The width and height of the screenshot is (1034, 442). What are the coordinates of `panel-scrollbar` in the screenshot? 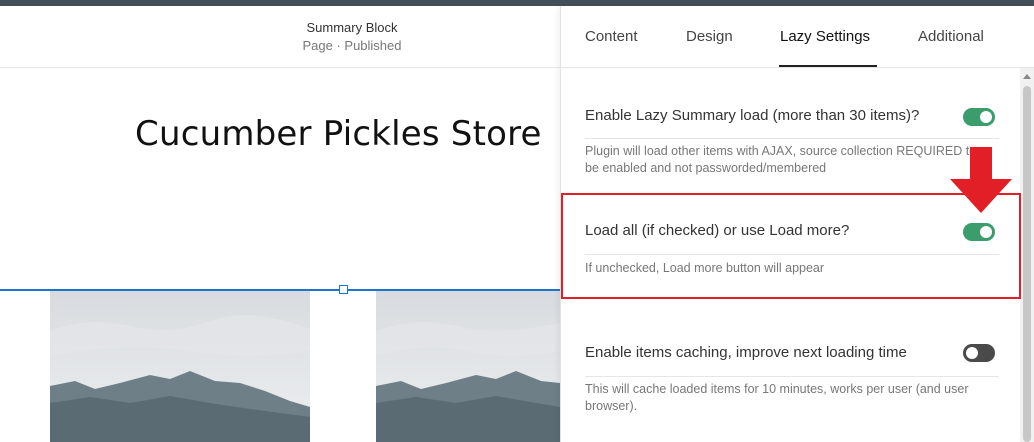 It's located at (1027, 255).